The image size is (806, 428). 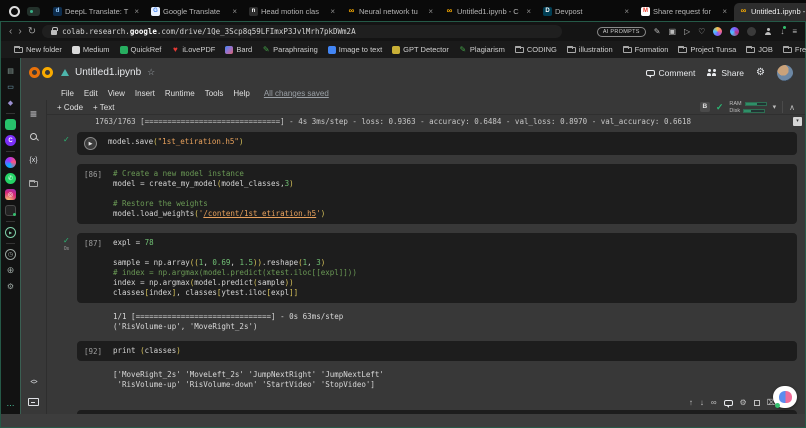 What do you see at coordinates (390, 12) in the screenshot?
I see `browser-tab: ∞ Neural network tu ×` at bounding box center [390, 12].